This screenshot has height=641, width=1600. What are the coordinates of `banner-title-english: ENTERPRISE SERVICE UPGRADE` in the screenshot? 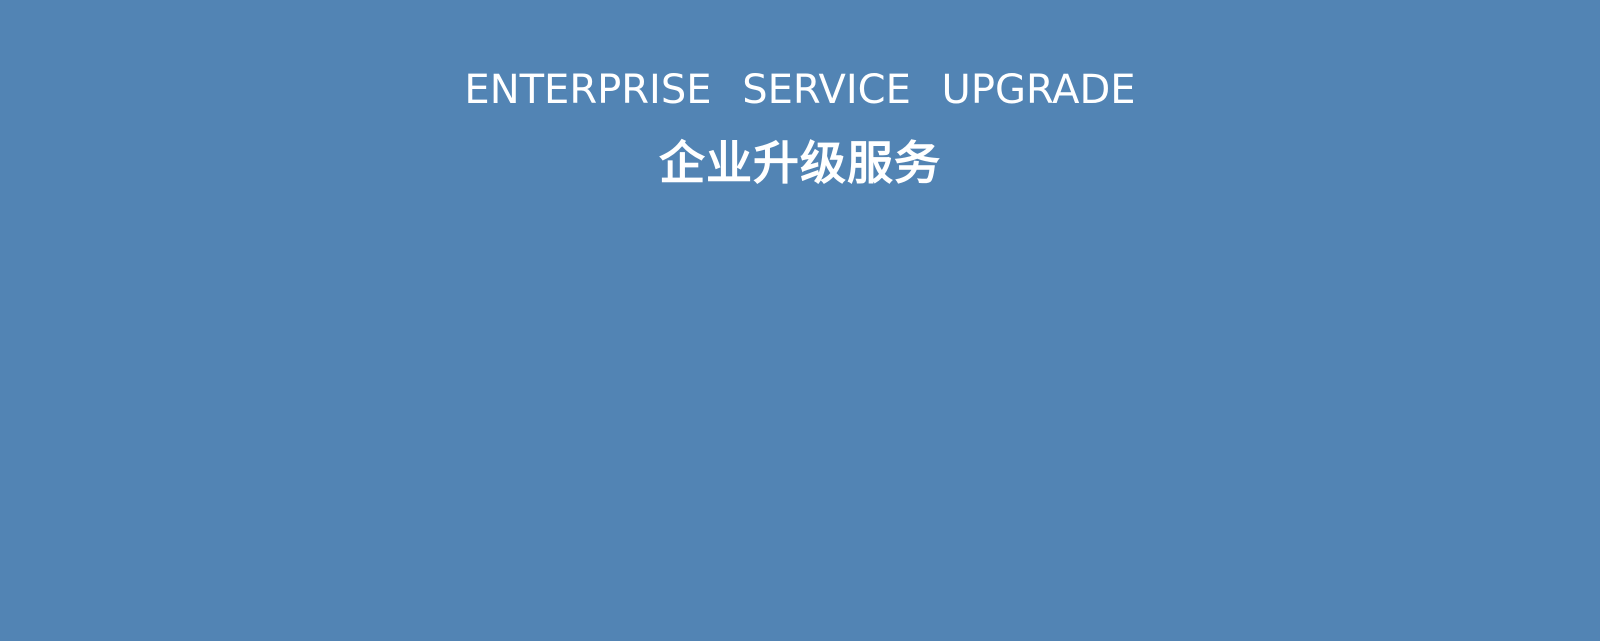 It's located at (800, 90).